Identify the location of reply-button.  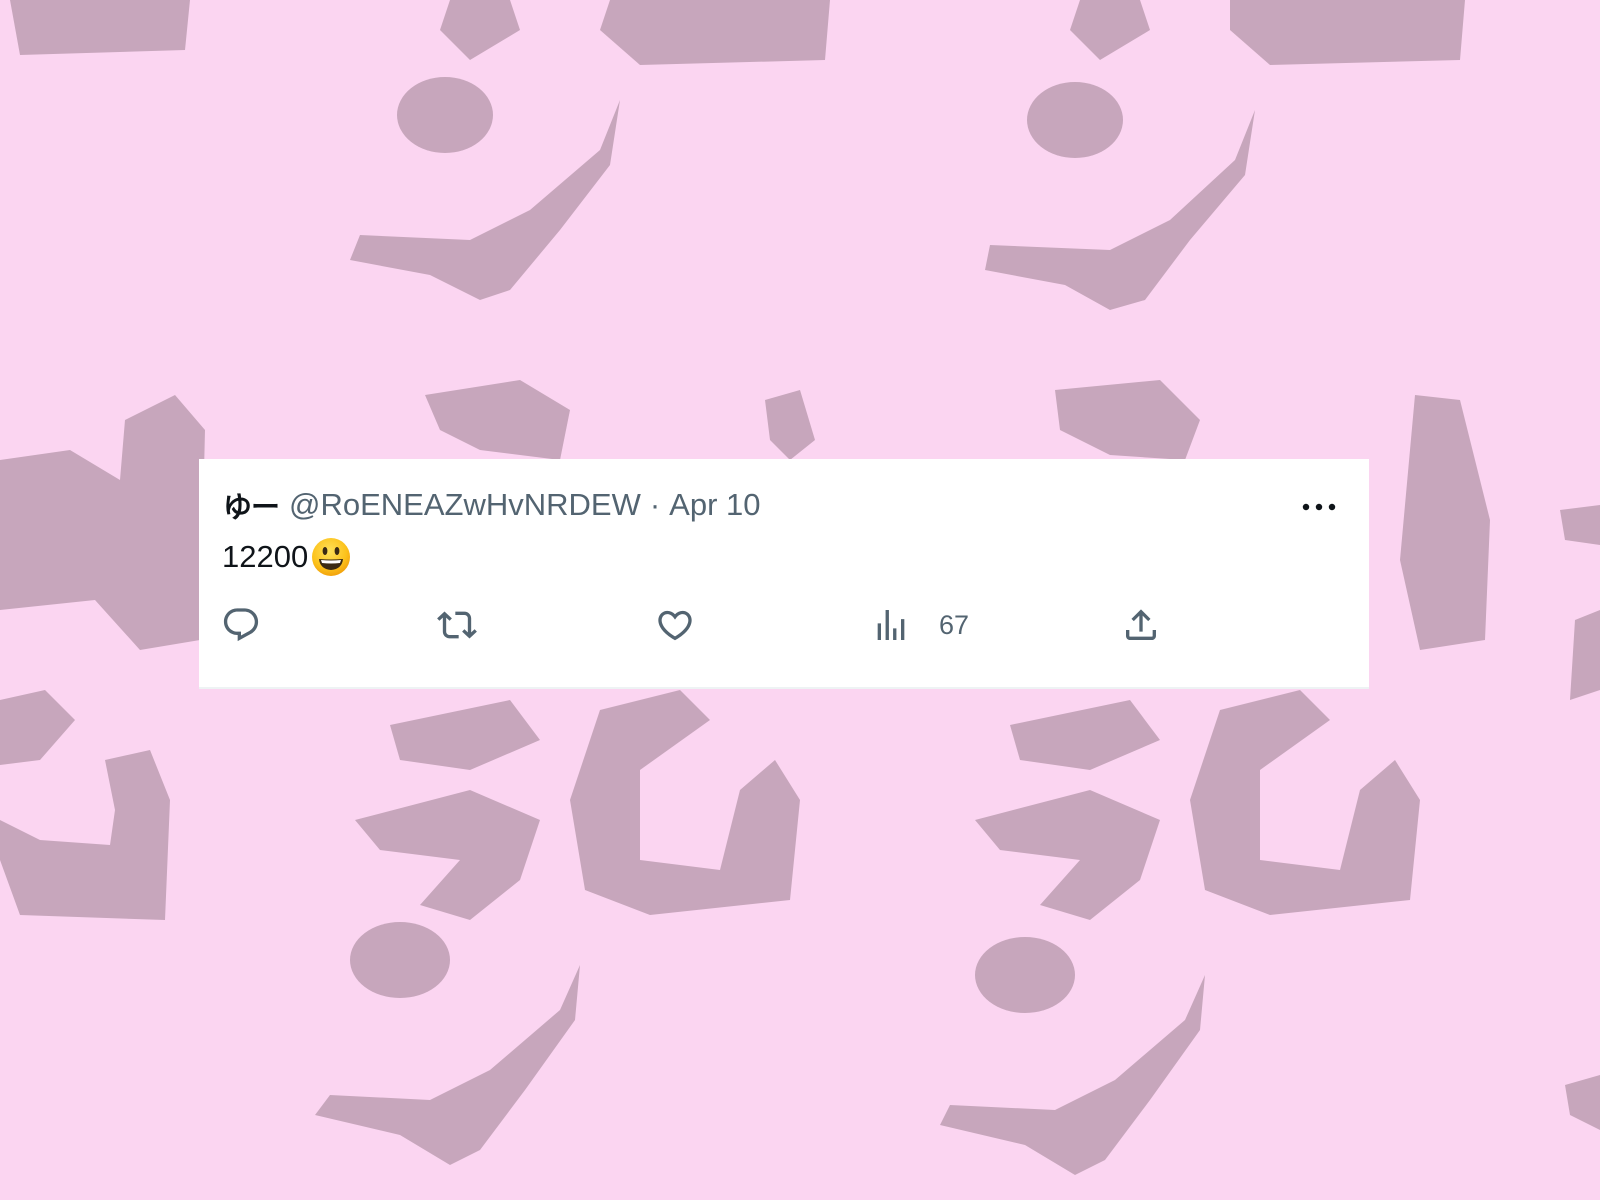
(241, 625).